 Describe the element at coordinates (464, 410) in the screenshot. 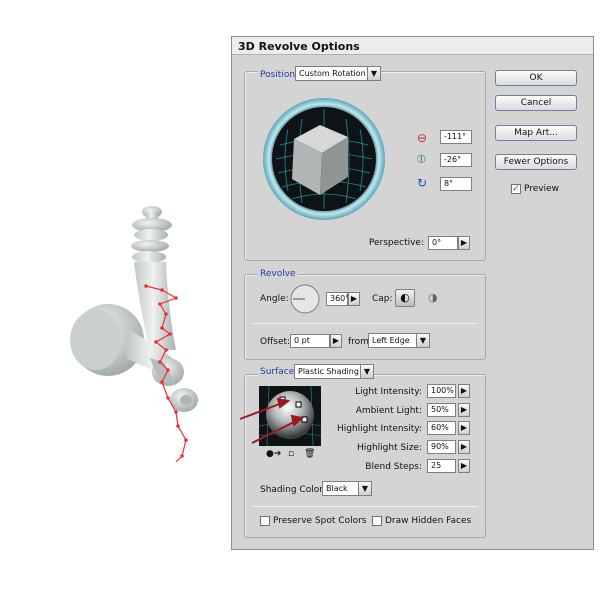

I see `ambient-light-stepper: ▶` at that location.